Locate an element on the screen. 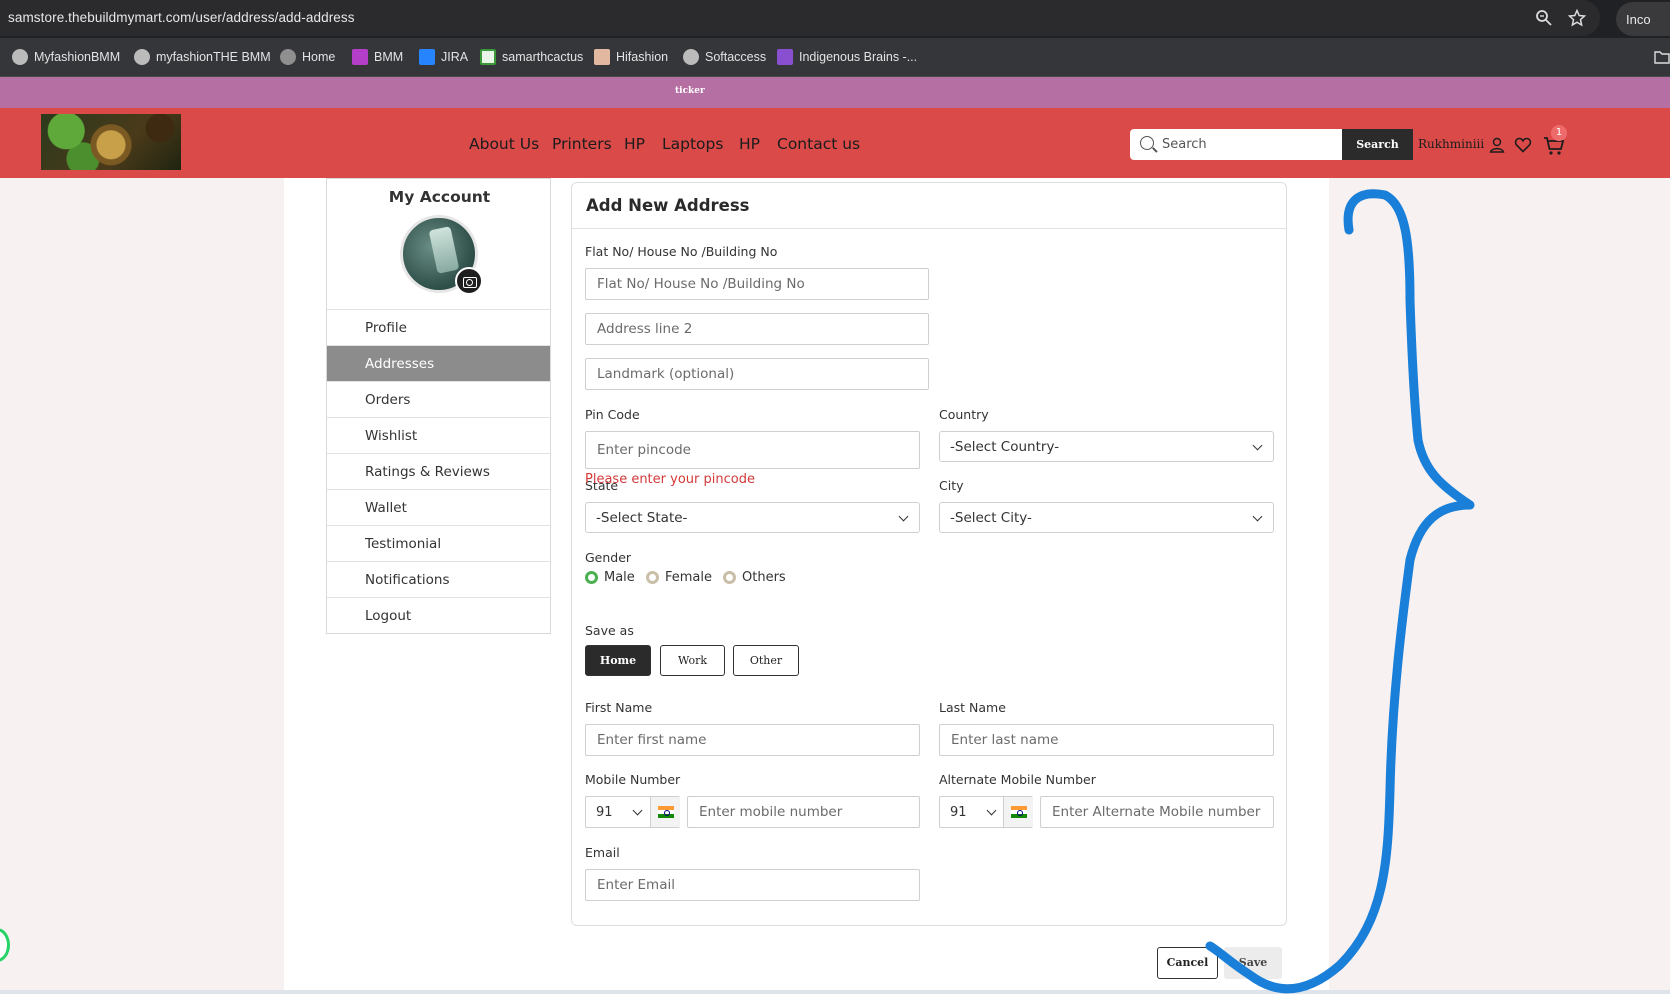 The image size is (1670, 994). save-button: Save is located at coordinates (1253, 963).